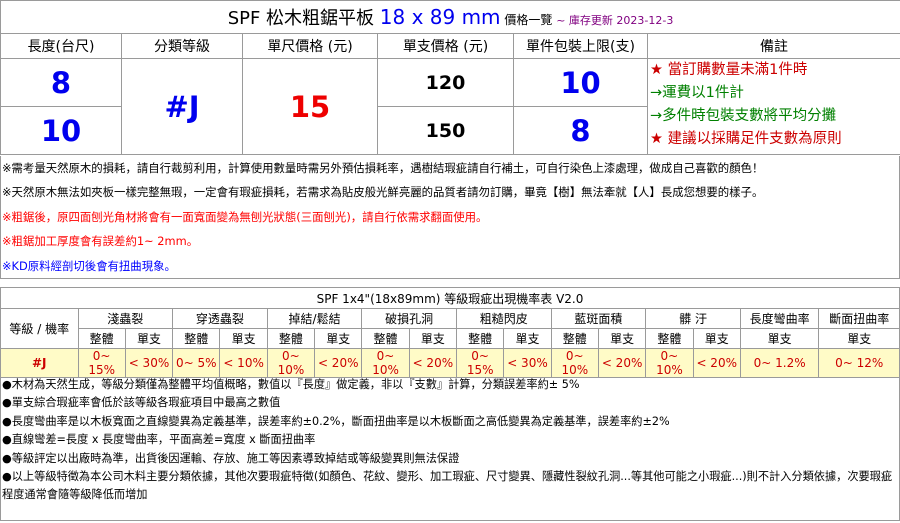 The width and height of the screenshot is (900, 523). I want to click on defect-value: 0~ 12%, so click(859, 363).